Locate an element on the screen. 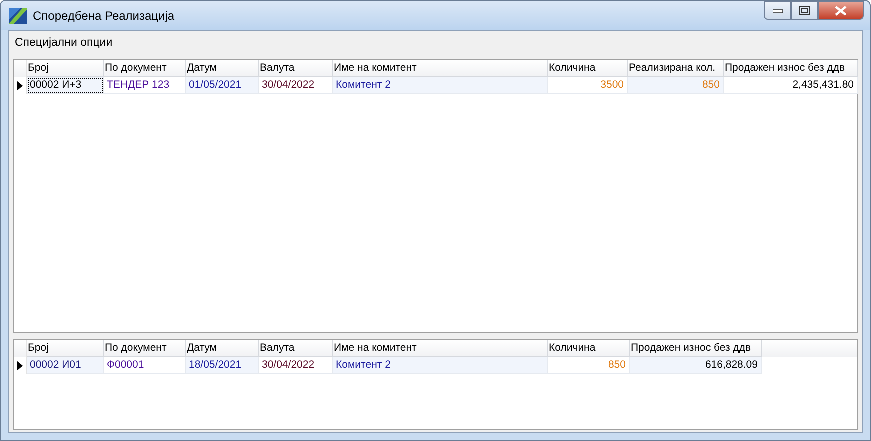  table-cell: Ф00001 is located at coordinates (145, 365).